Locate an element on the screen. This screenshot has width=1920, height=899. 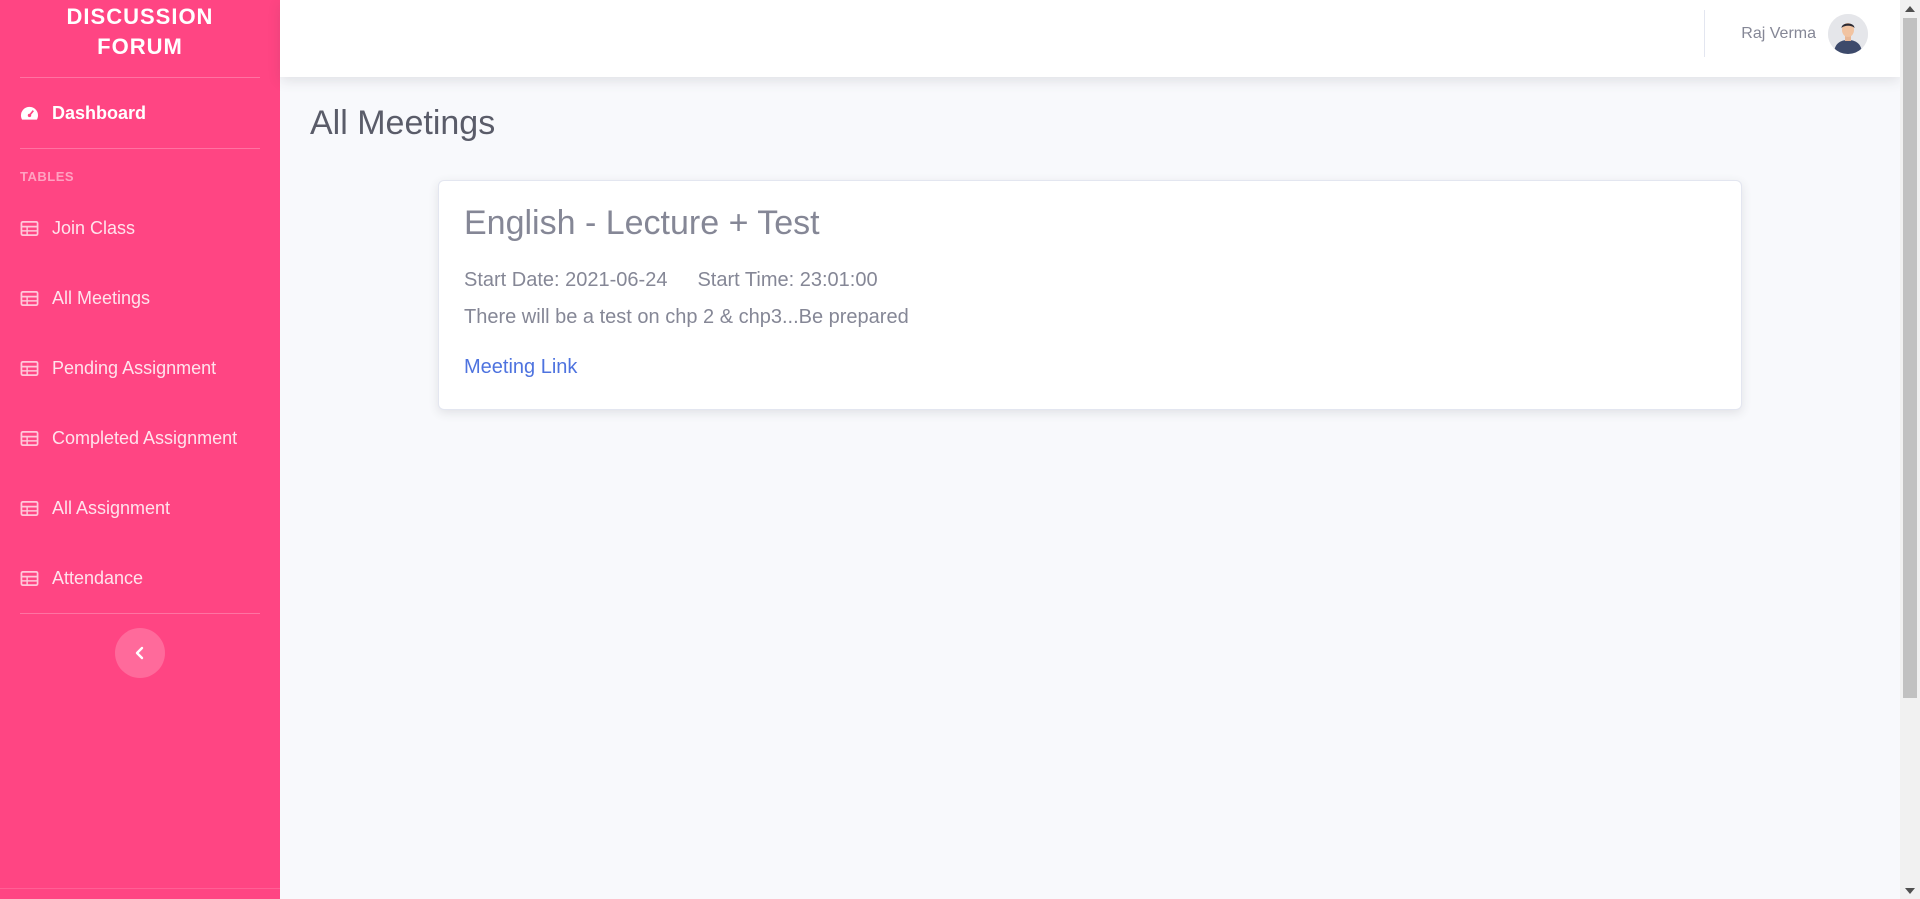
sidebar-item-all-assignment: All Assignment is located at coordinates (140, 508).